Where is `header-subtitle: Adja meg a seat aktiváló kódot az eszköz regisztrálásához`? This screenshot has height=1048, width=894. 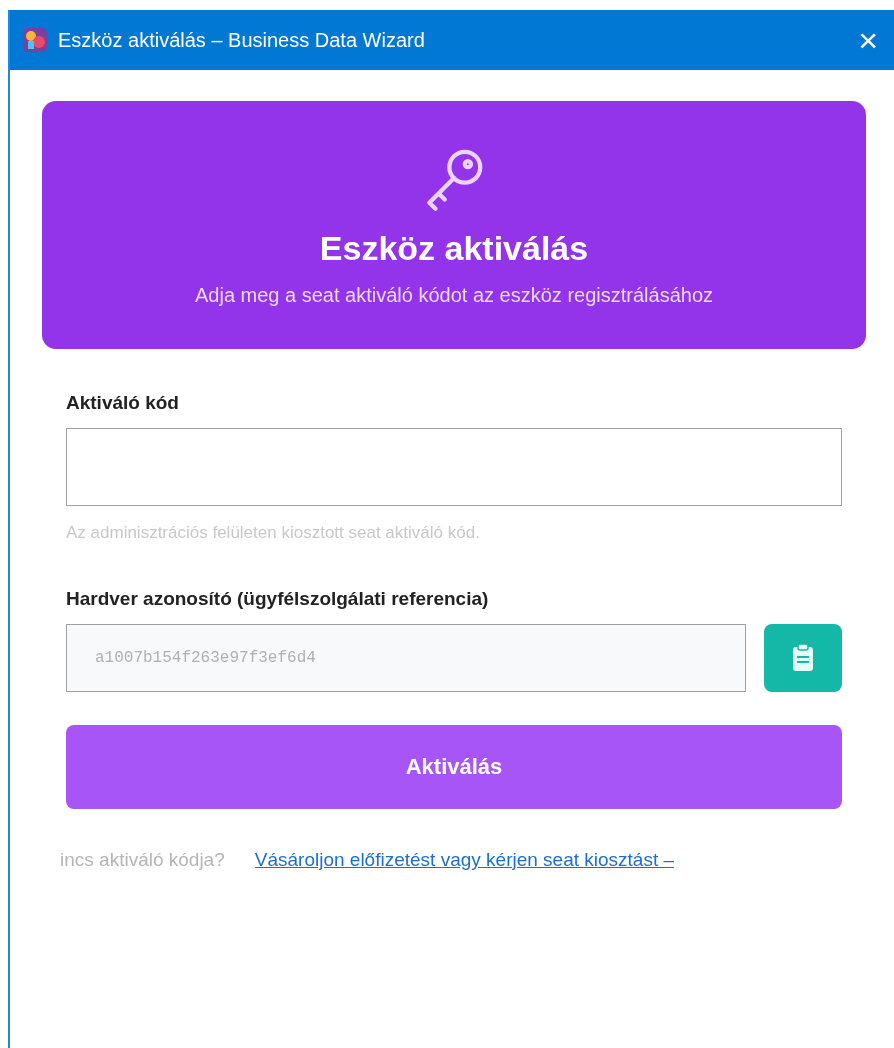
header-subtitle: Adja meg a seat aktiváló kódot az eszköz regisztrálásához is located at coordinates (453, 295).